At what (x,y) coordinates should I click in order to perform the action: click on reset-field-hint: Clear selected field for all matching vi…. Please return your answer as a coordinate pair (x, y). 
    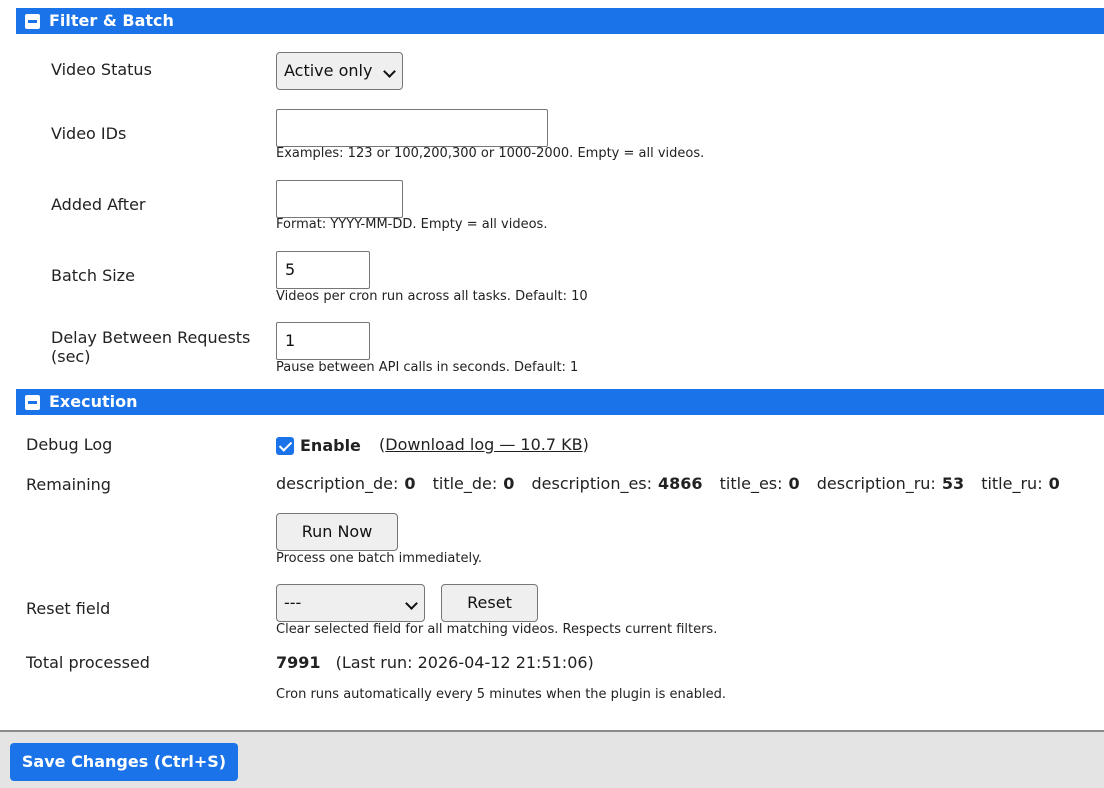
    Looking at the image, I should click on (497, 629).